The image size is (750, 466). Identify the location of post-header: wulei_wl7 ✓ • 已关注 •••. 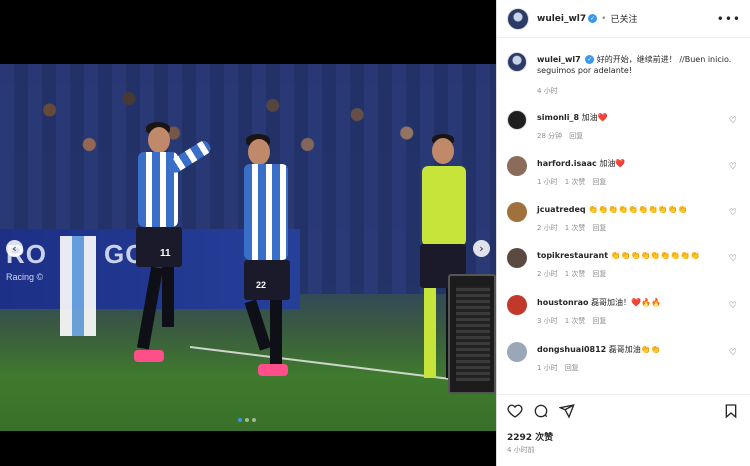
(623, 19).